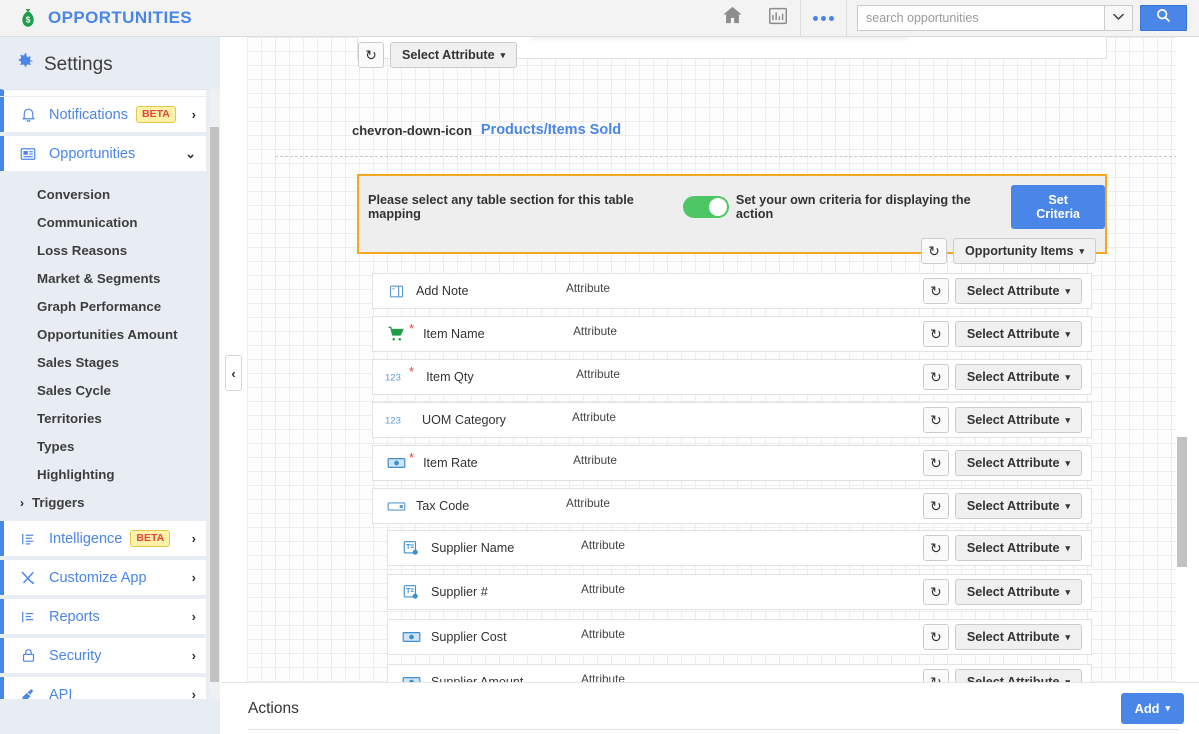  I want to click on sidebar-item-communication: Communication, so click(103, 223).